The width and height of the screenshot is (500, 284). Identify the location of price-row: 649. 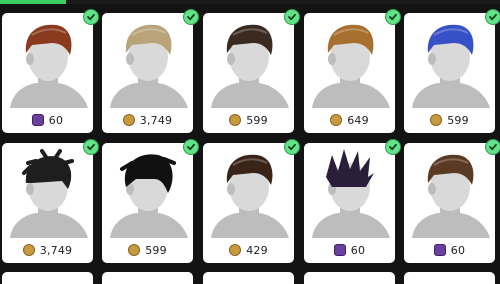
(349, 120).